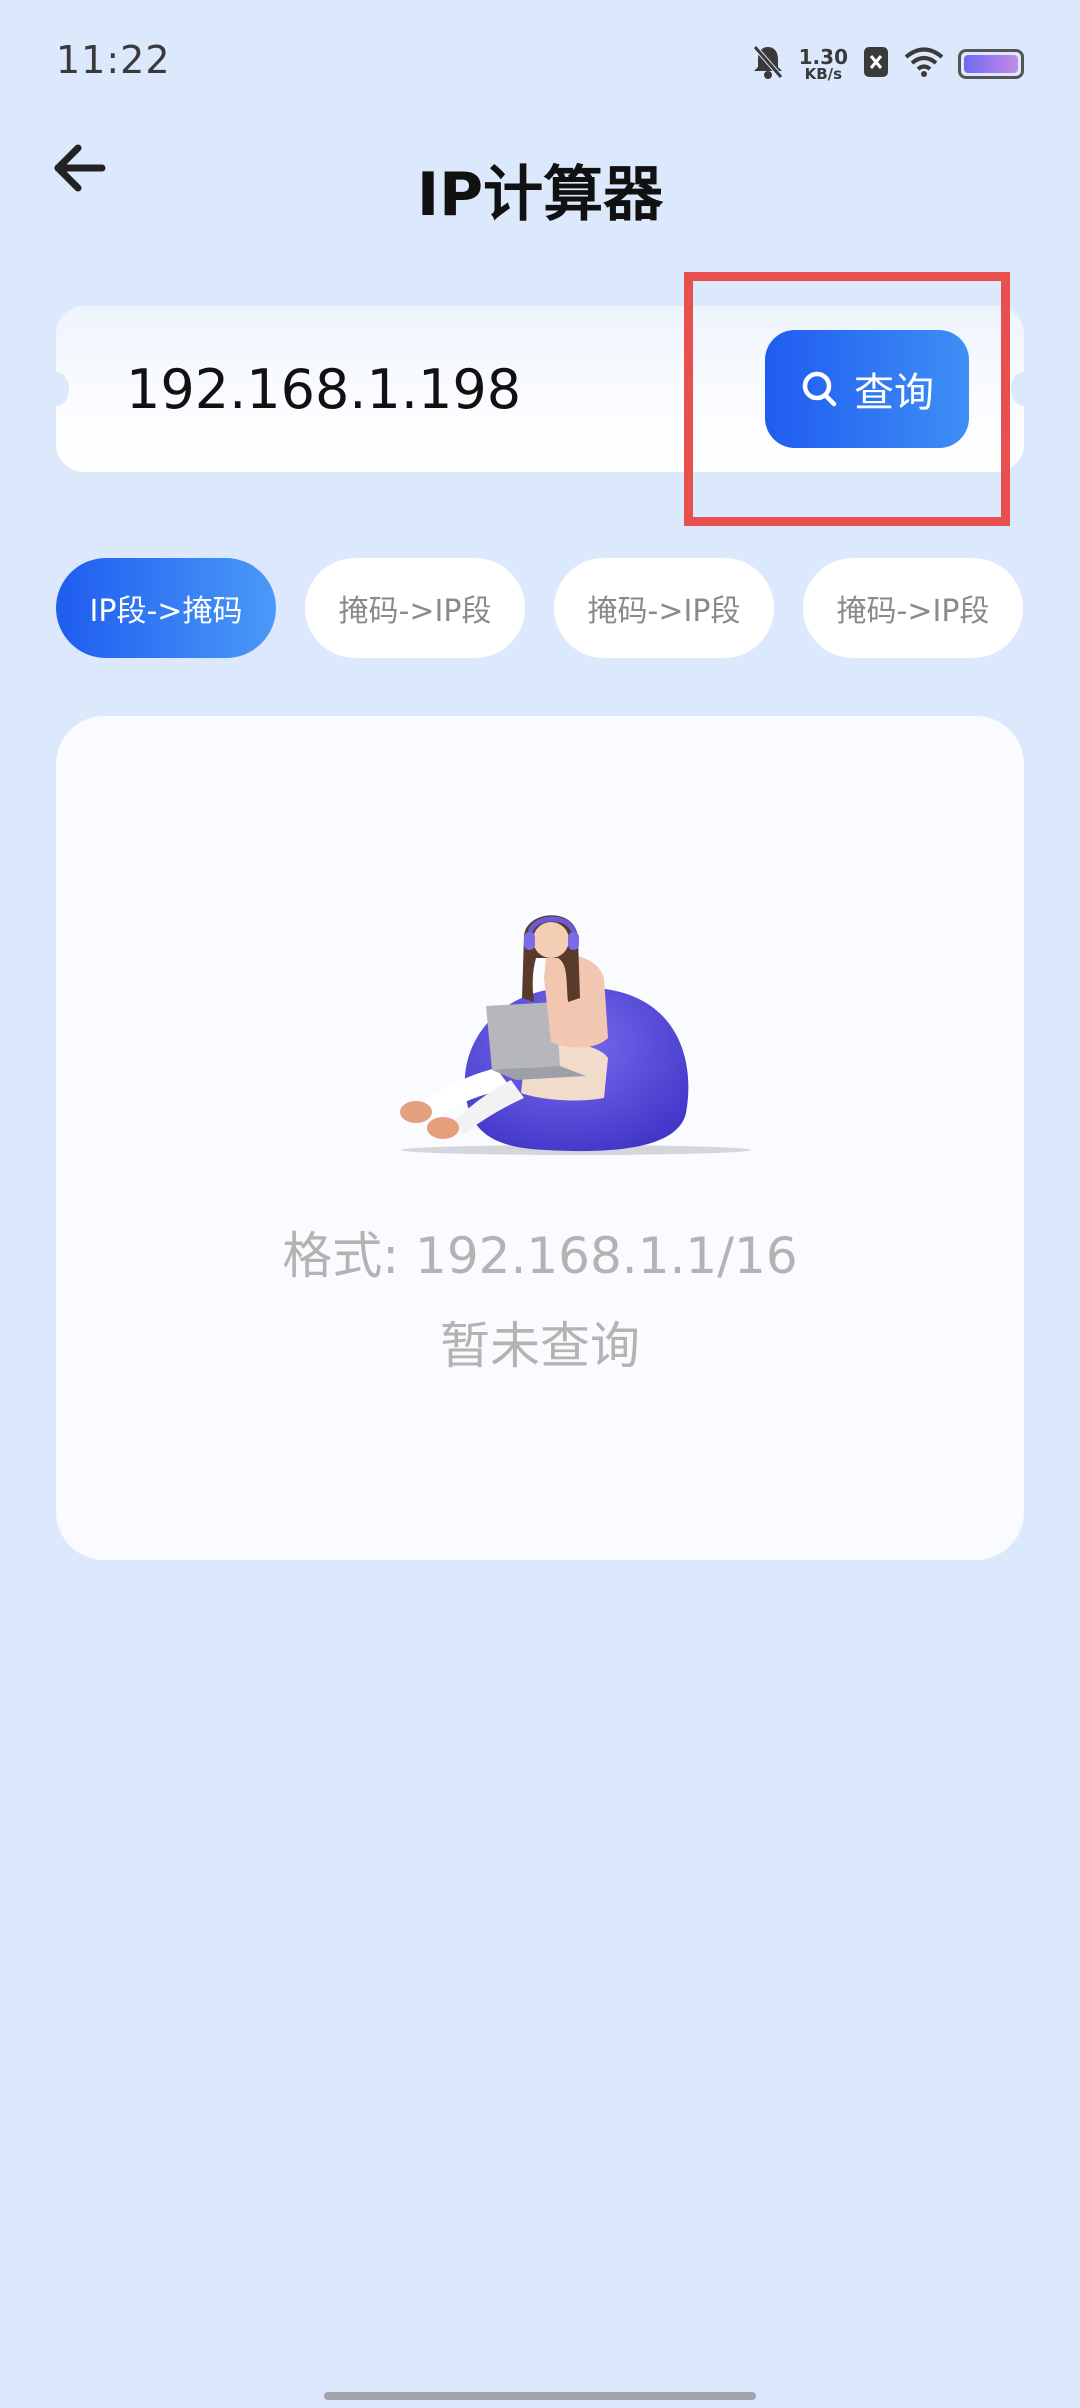 The width and height of the screenshot is (1080, 2408). I want to click on status-icons: 1.30 KB/s, so click(887, 64).